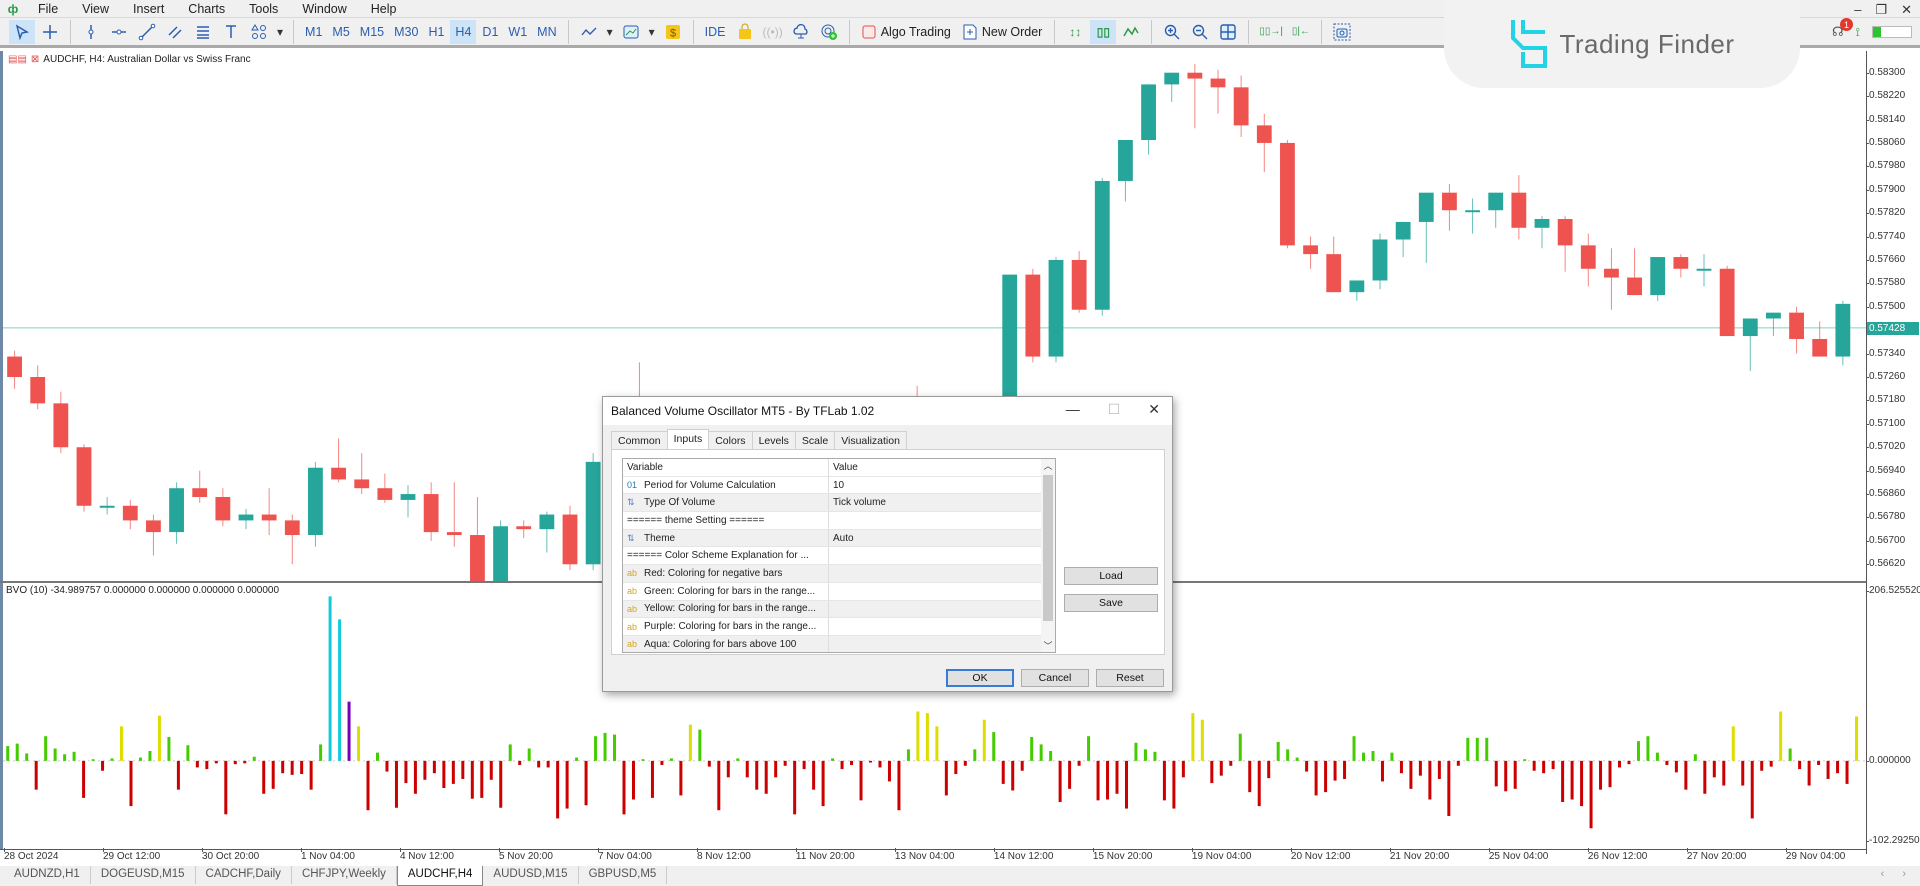 The width and height of the screenshot is (1920, 886). I want to click on menu-window: Window, so click(324, 9).